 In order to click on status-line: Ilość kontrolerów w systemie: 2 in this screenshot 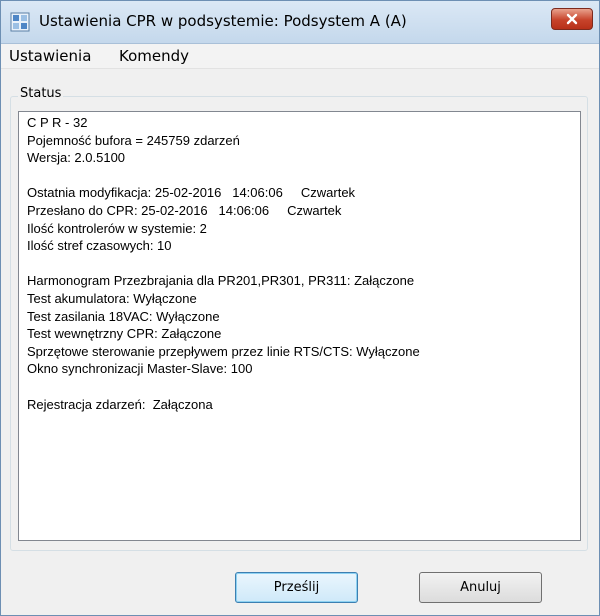, I will do `click(117, 228)`.